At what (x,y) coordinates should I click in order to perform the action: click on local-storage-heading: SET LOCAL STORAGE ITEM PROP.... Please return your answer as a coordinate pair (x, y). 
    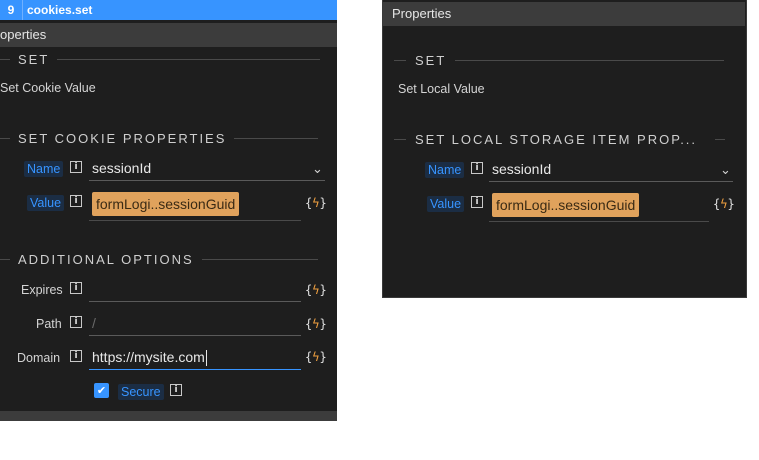
    Looking at the image, I should click on (559, 139).